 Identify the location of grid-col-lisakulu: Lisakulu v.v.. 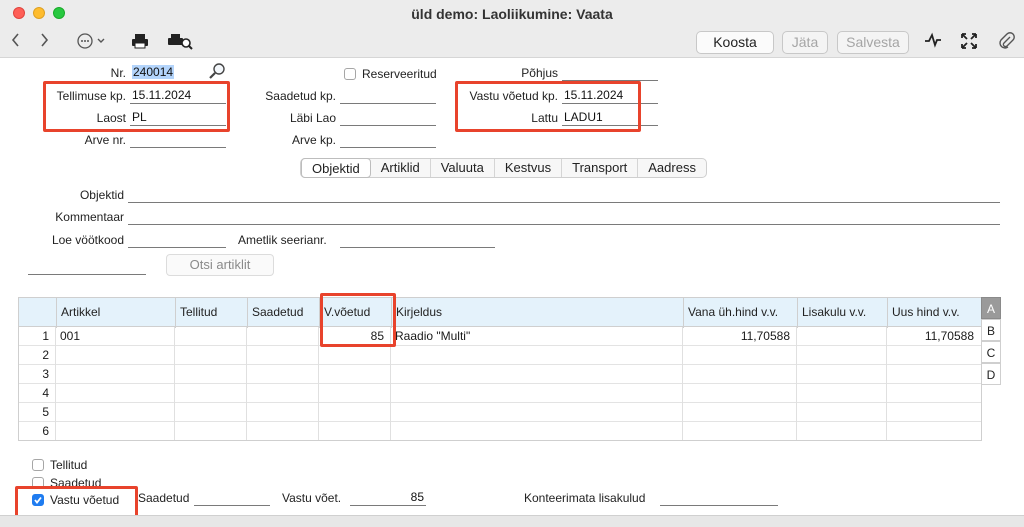
(843, 313).